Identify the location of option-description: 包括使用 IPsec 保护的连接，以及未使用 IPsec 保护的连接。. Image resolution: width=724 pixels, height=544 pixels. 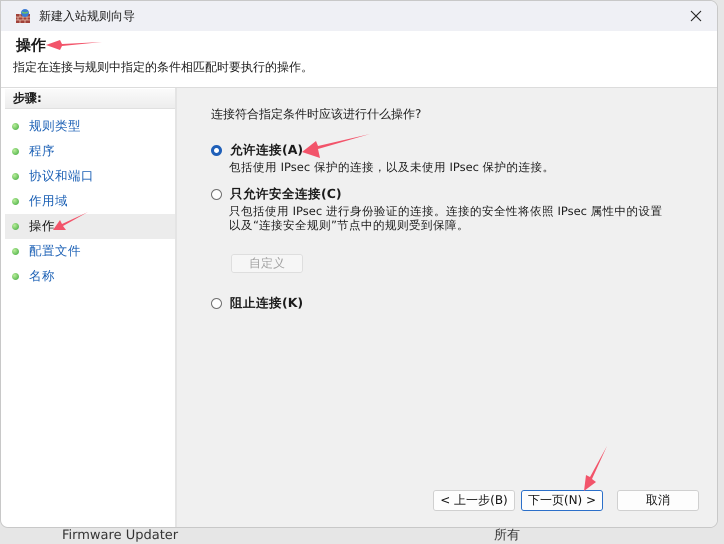
(392, 167).